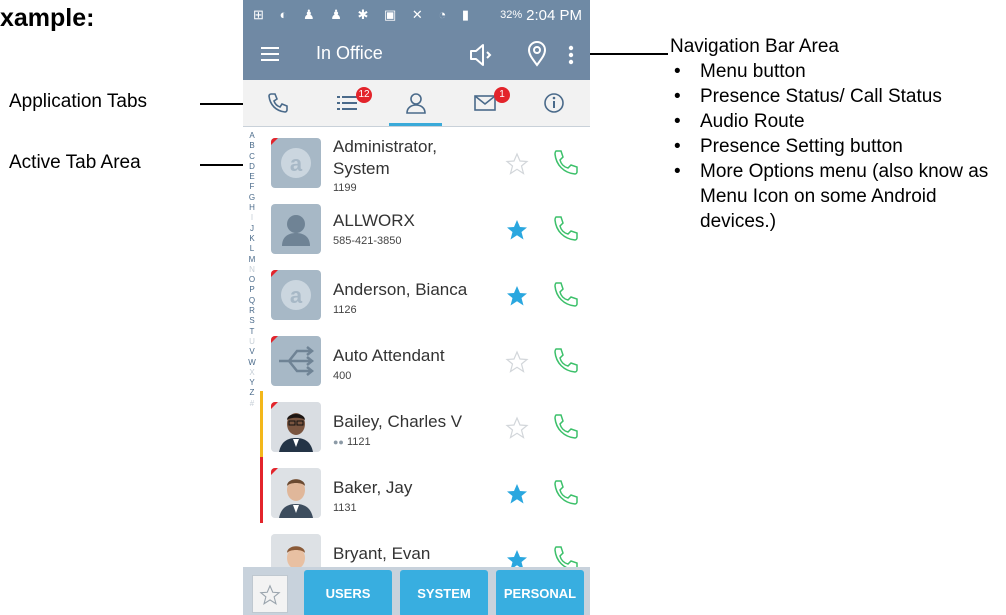 The width and height of the screenshot is (1006, 615). Describe the element at coordinates (348, 592) in the screenshot. I see `users-filter-button: USERS` at that location.